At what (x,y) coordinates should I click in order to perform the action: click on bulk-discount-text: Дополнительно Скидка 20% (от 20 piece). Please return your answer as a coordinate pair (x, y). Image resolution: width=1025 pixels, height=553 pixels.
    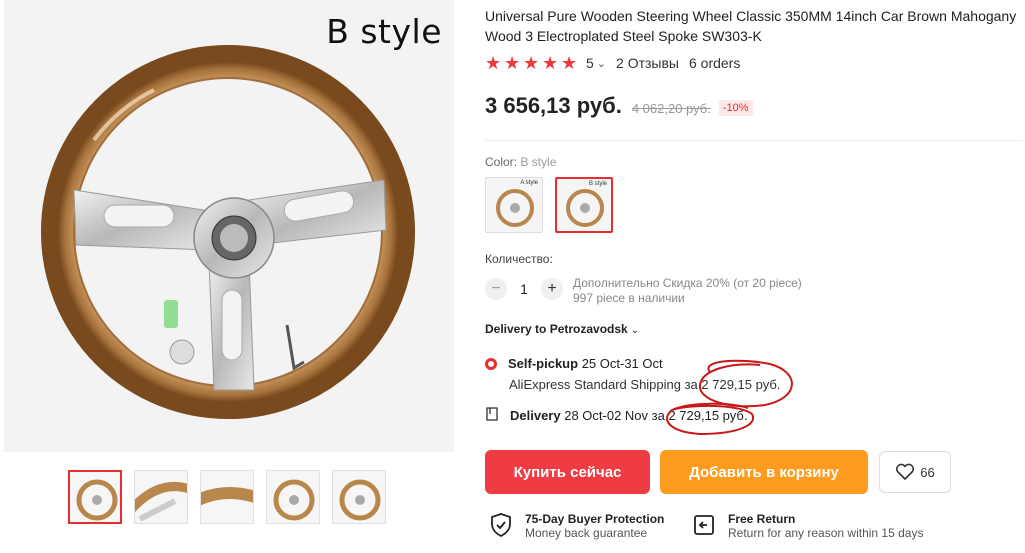
    Looking at the image, I should click on (687, 283).